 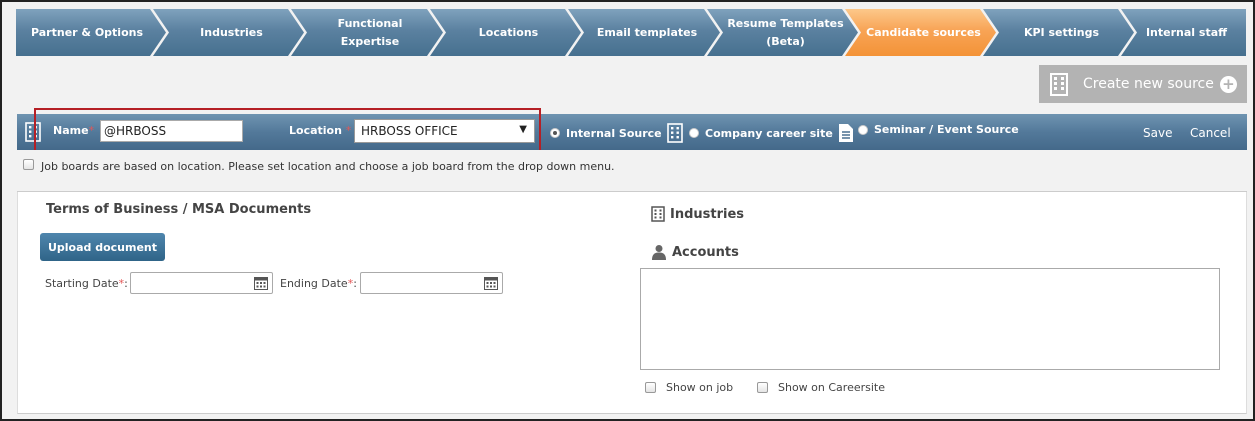 What do you see at coordinates (647, 32) in the screenshot?
I see `tab-label: Email templates` at bounding box center [647, 32].